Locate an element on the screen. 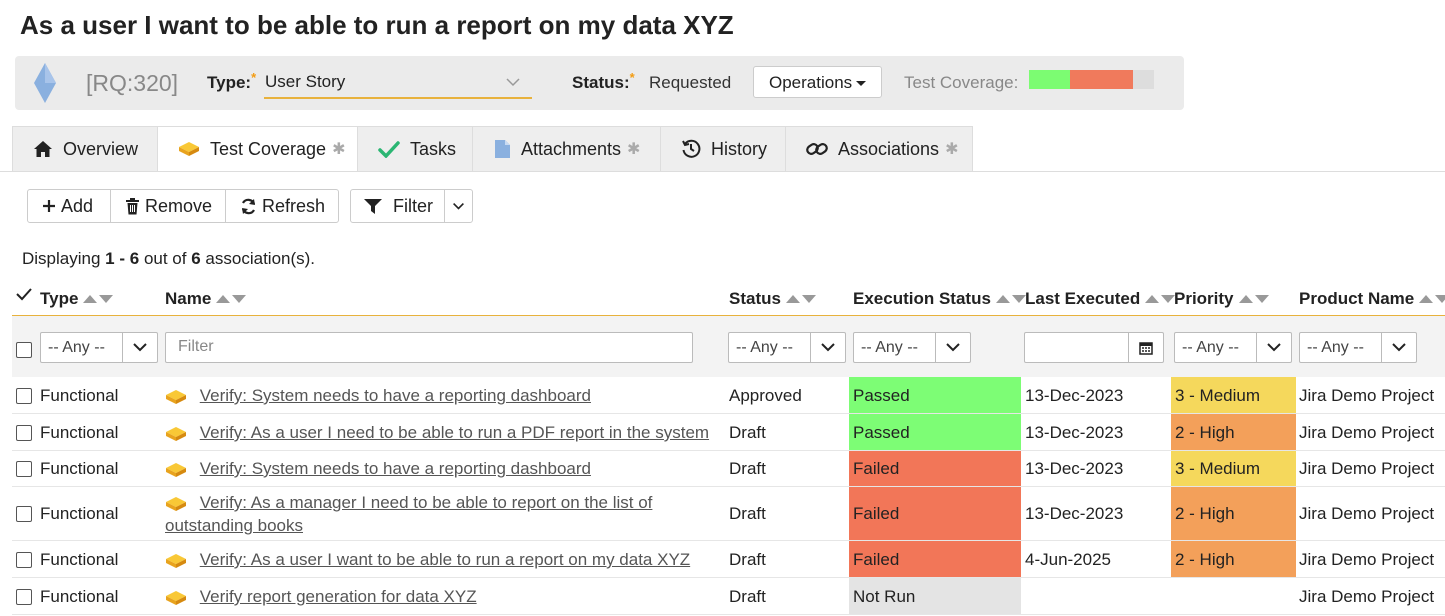 This screenshot has height=616, width=1445. execution-status-value: Passed is located at coordinates (881, 395).